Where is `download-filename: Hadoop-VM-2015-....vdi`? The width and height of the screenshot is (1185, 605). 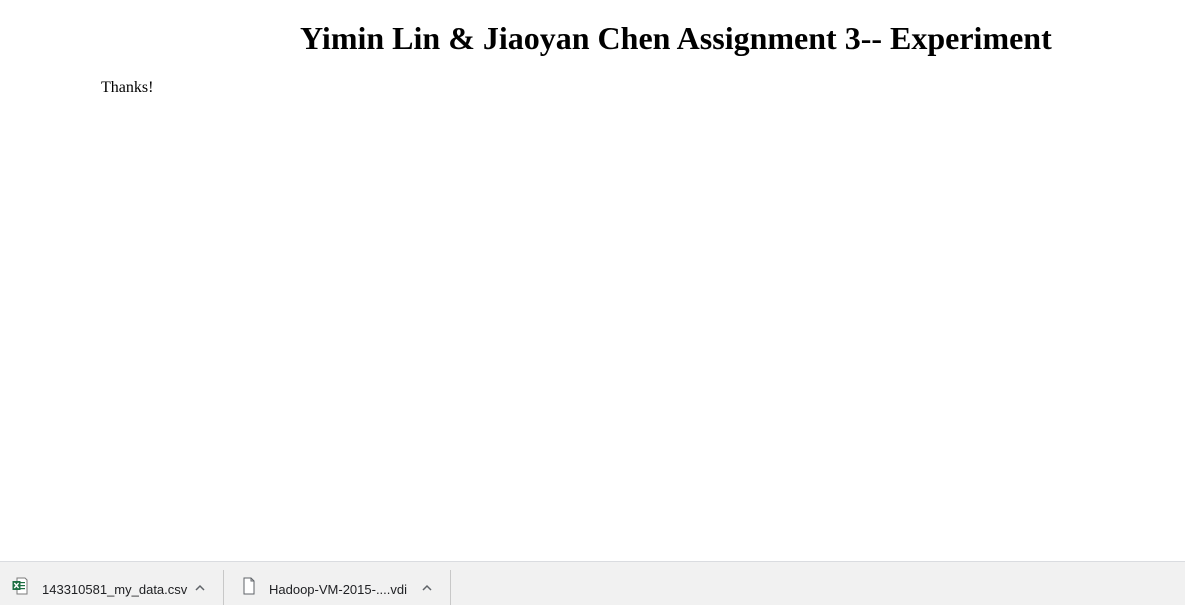 download-filename: Hadoop-VM-2015-....vdi is located at coordinates (338, 589).